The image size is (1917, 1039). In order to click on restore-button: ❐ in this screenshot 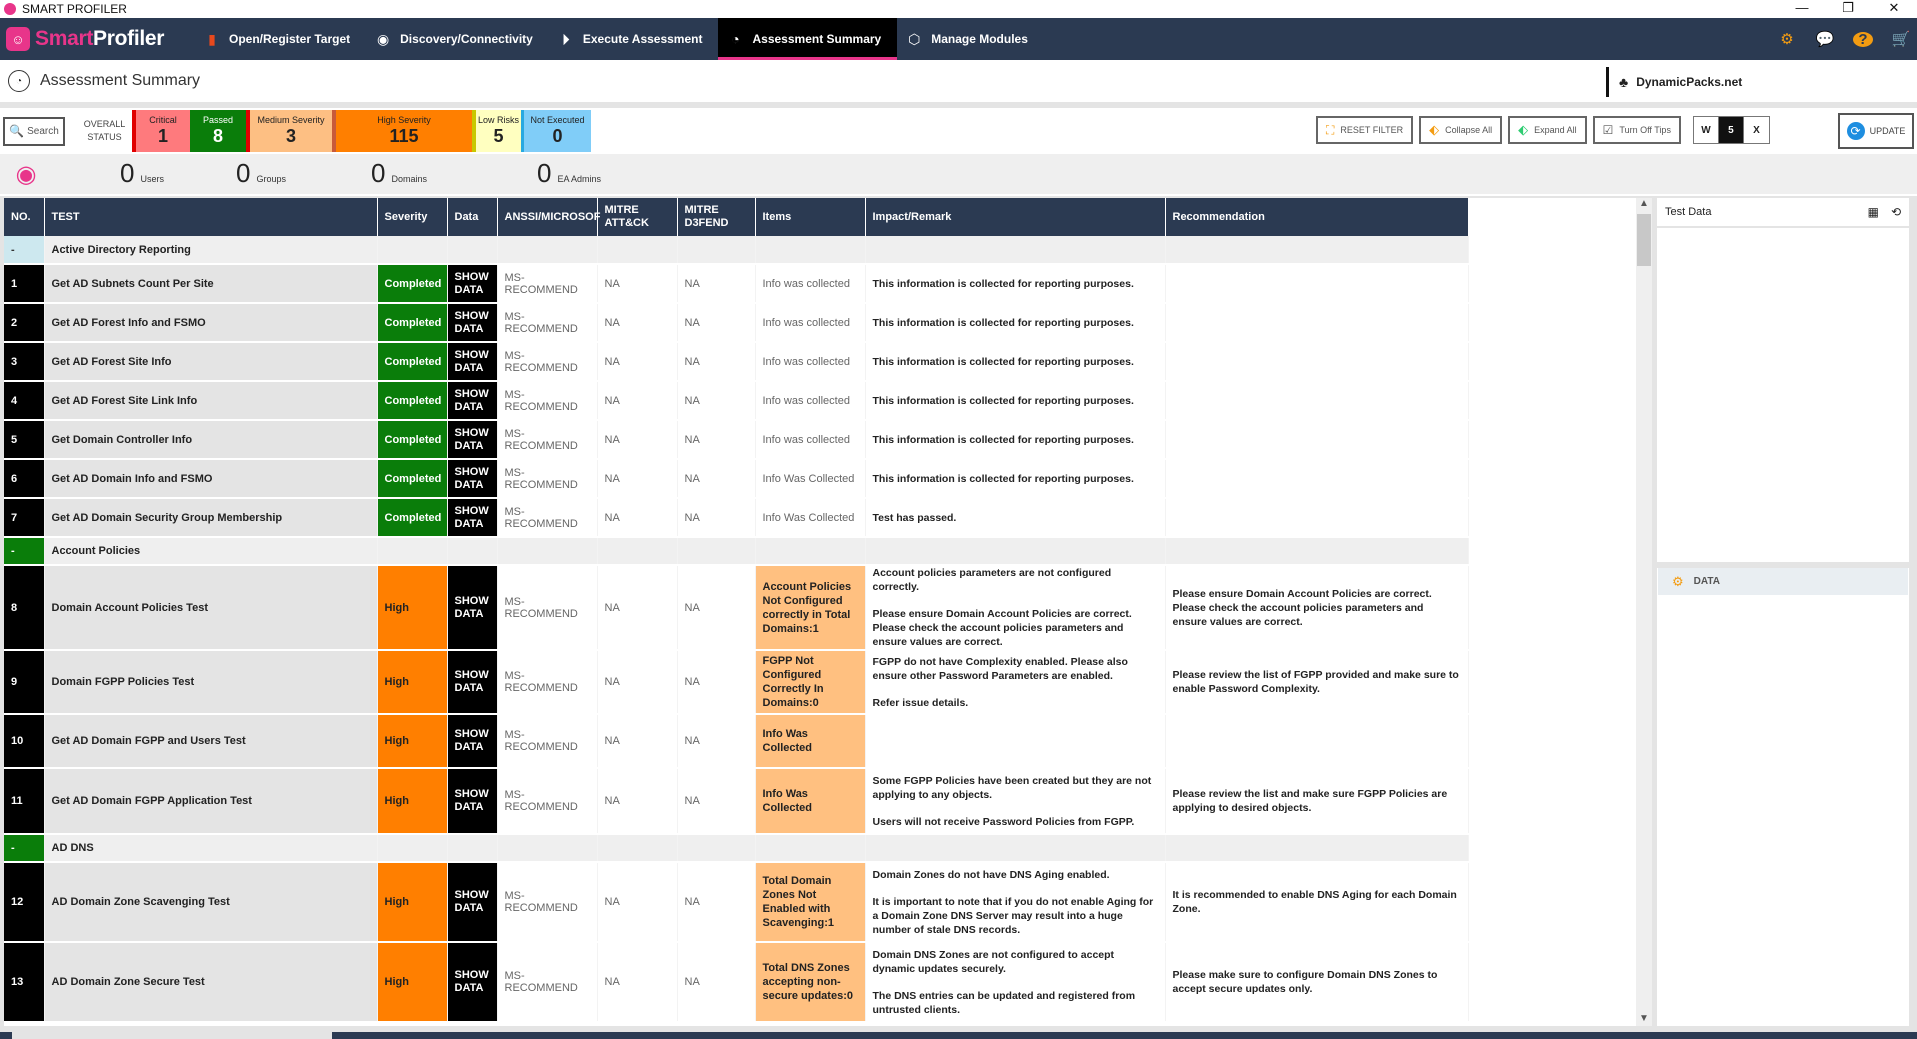, I will do `click(1848, 9)`.